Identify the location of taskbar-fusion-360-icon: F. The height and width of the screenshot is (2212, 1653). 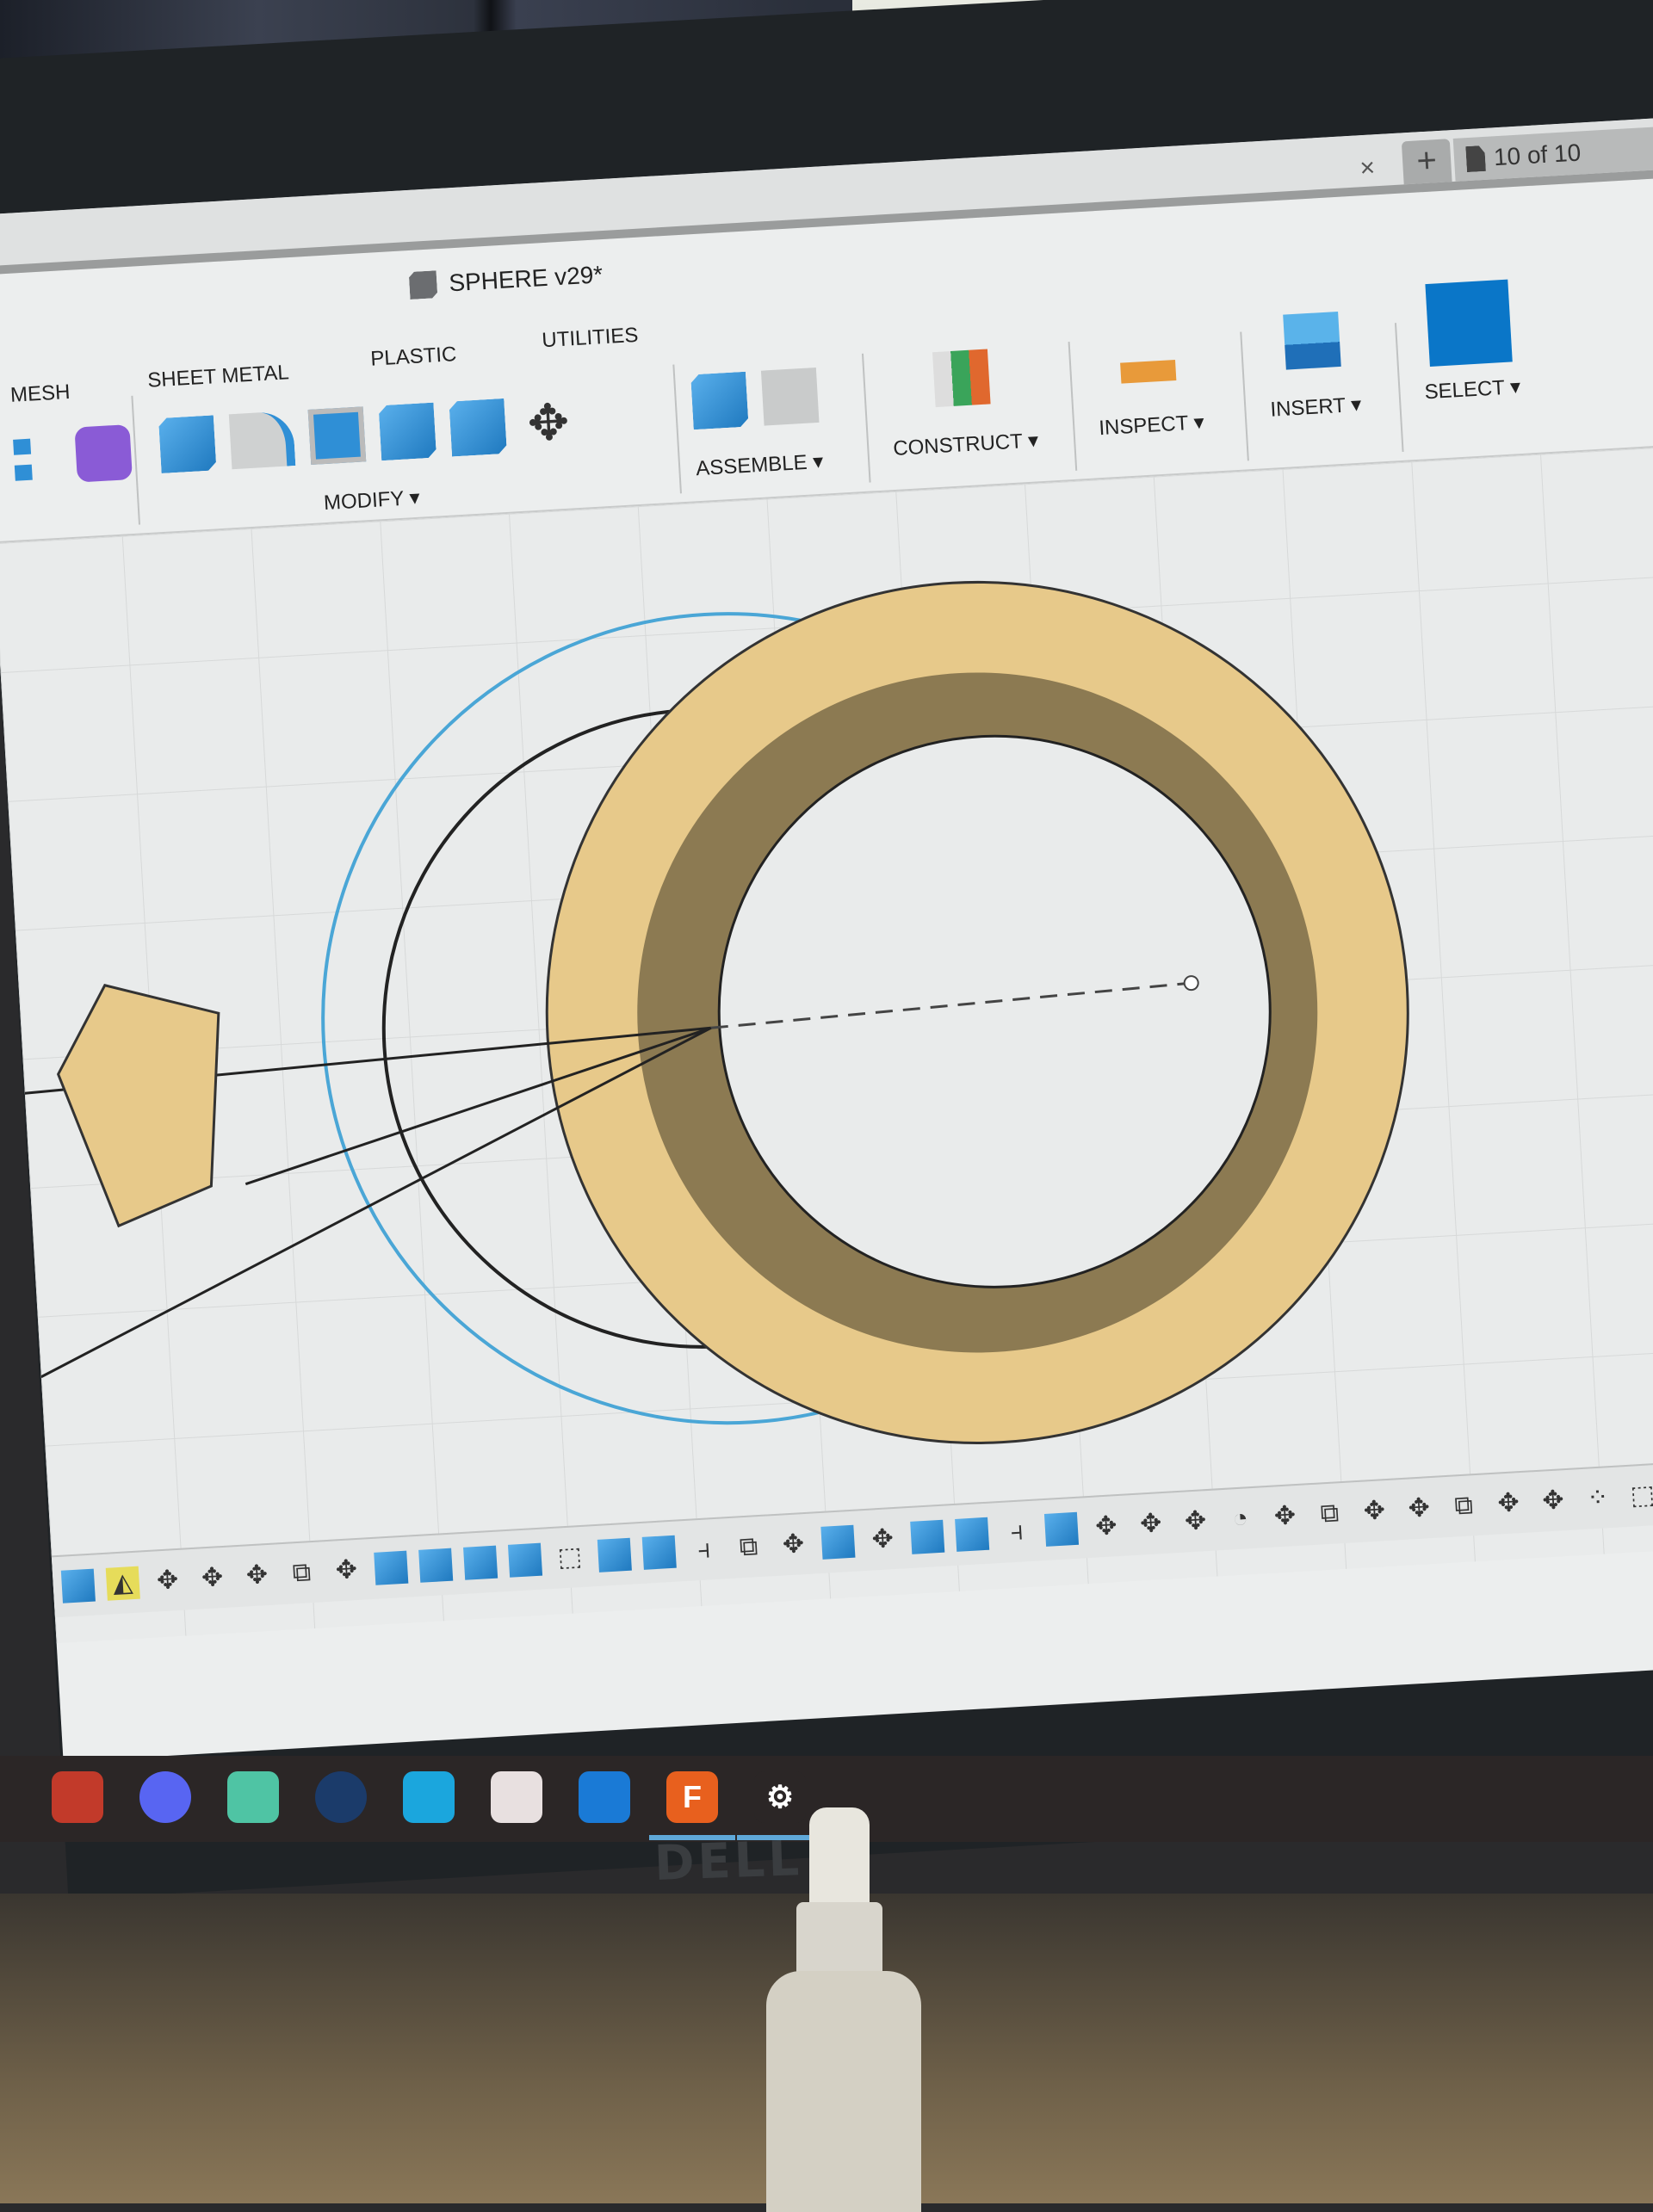
(692, 1797).